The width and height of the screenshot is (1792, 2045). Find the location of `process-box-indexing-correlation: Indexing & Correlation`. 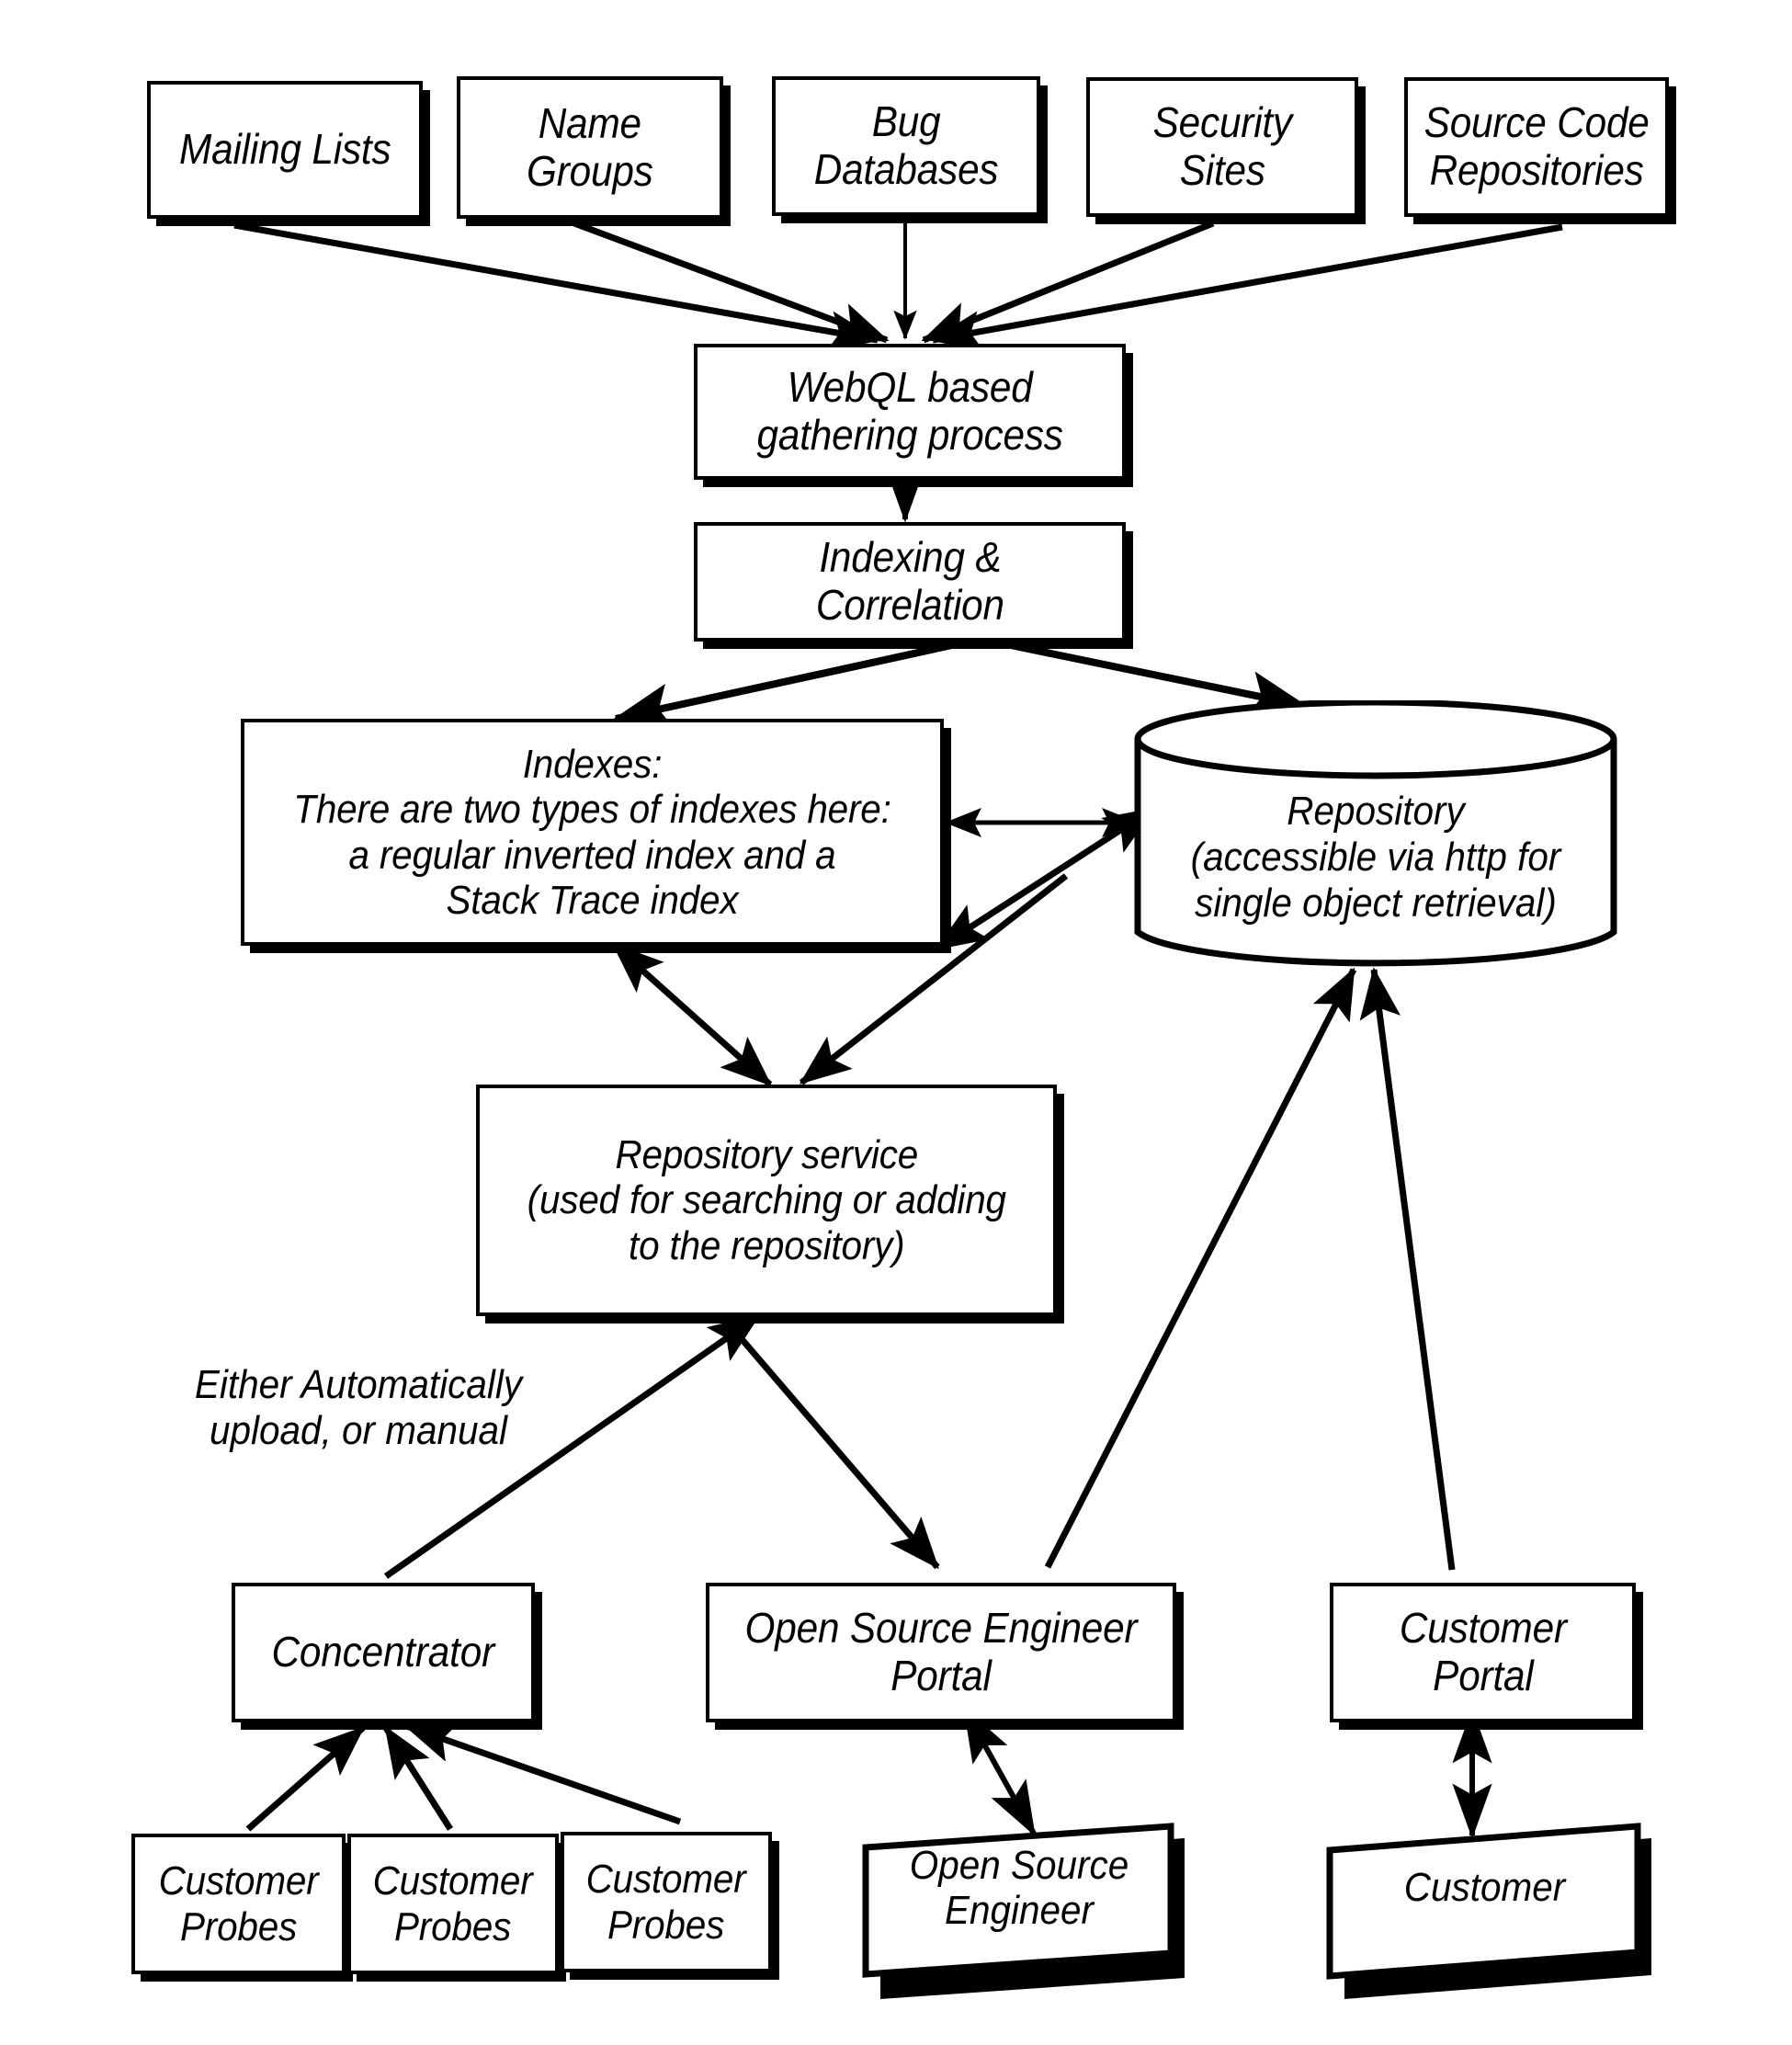

process-box-indexing-correlation: Indexing & Correlation is located at coordinates (910, 582).